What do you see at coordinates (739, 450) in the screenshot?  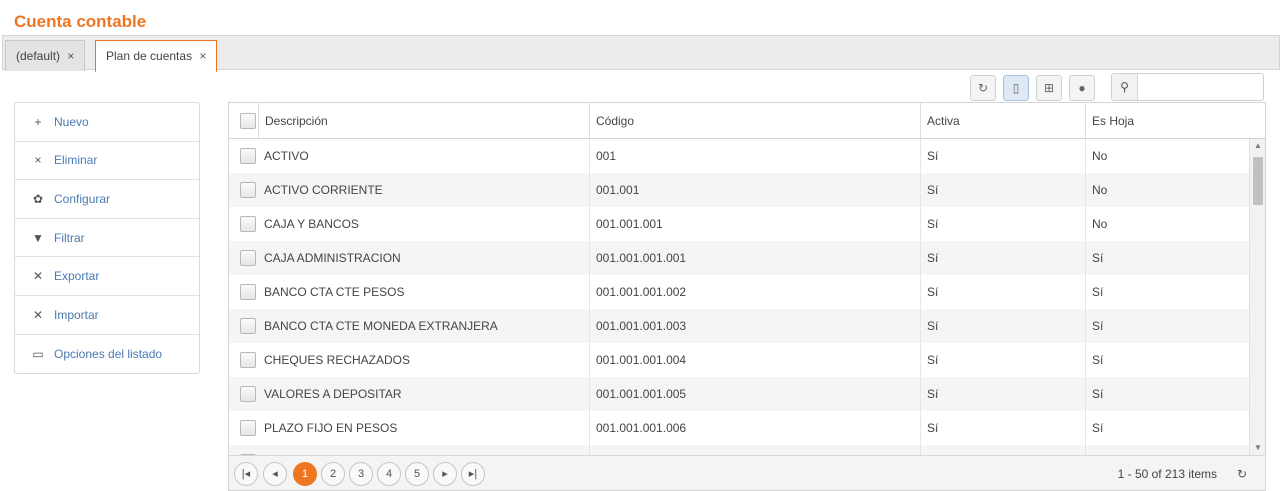 I see `table-row-partial` at bounding box center [739, 450].